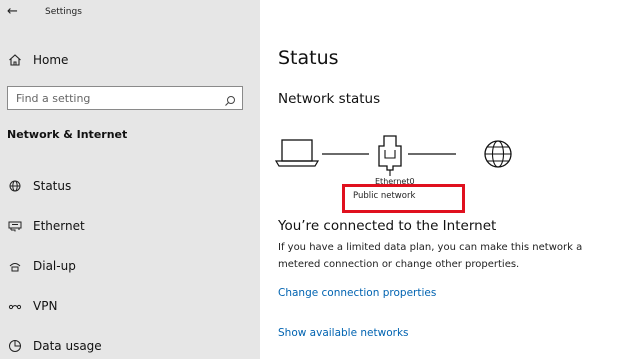 This screenshot has width=627, height=361. Describe the element at coordinates (403, 198) in the screenshot. I see `highlight-box` at that location.